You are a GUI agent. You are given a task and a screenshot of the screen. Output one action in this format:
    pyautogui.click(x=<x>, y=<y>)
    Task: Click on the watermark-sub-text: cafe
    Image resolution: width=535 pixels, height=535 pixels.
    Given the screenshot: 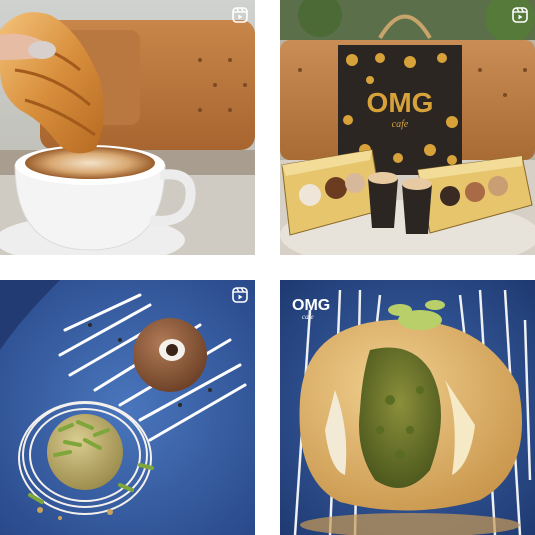 What is the action you would take?
    pyautogui.click(x=308, y=317)
    